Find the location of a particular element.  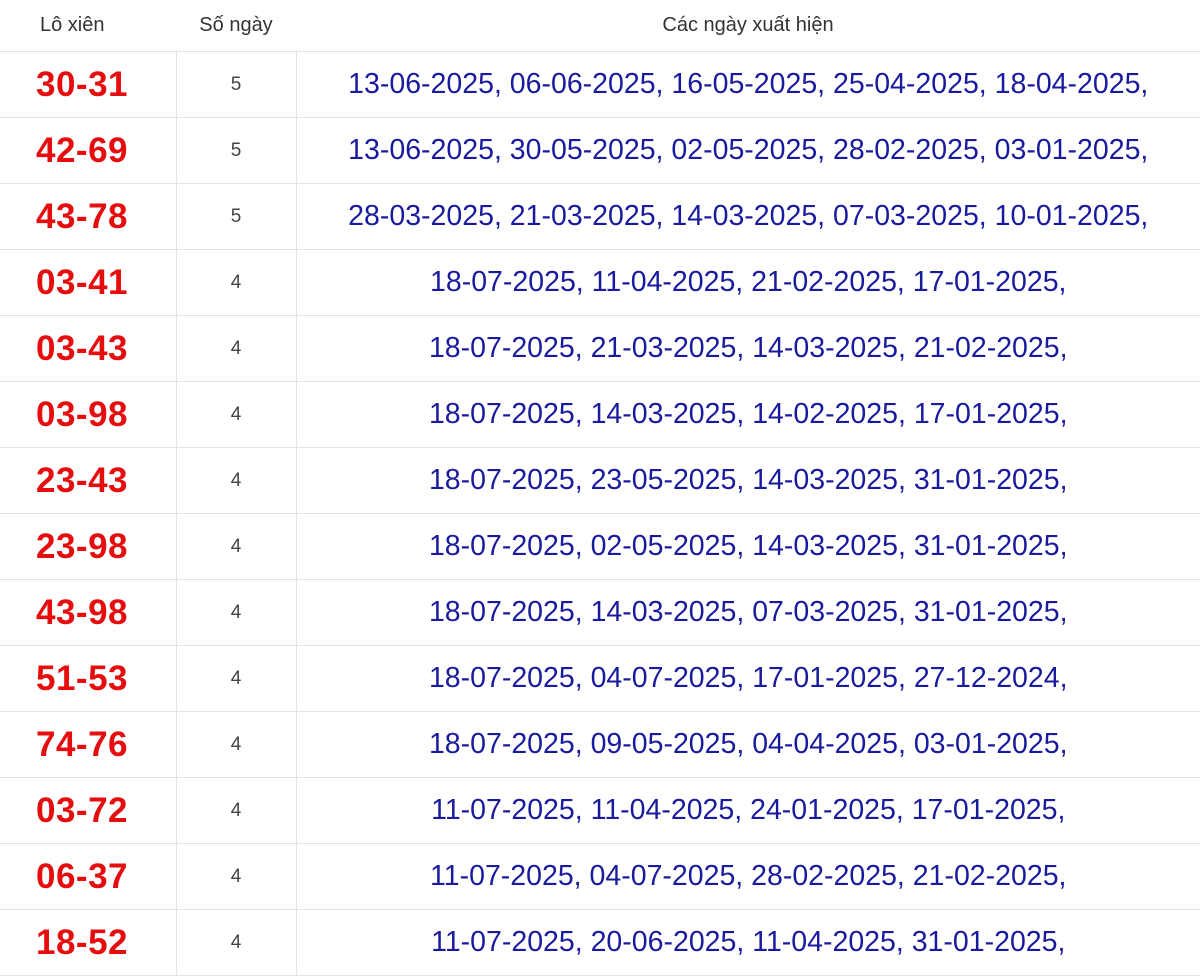

pair-cell: 51-53 is located at coordinates (88, 678).